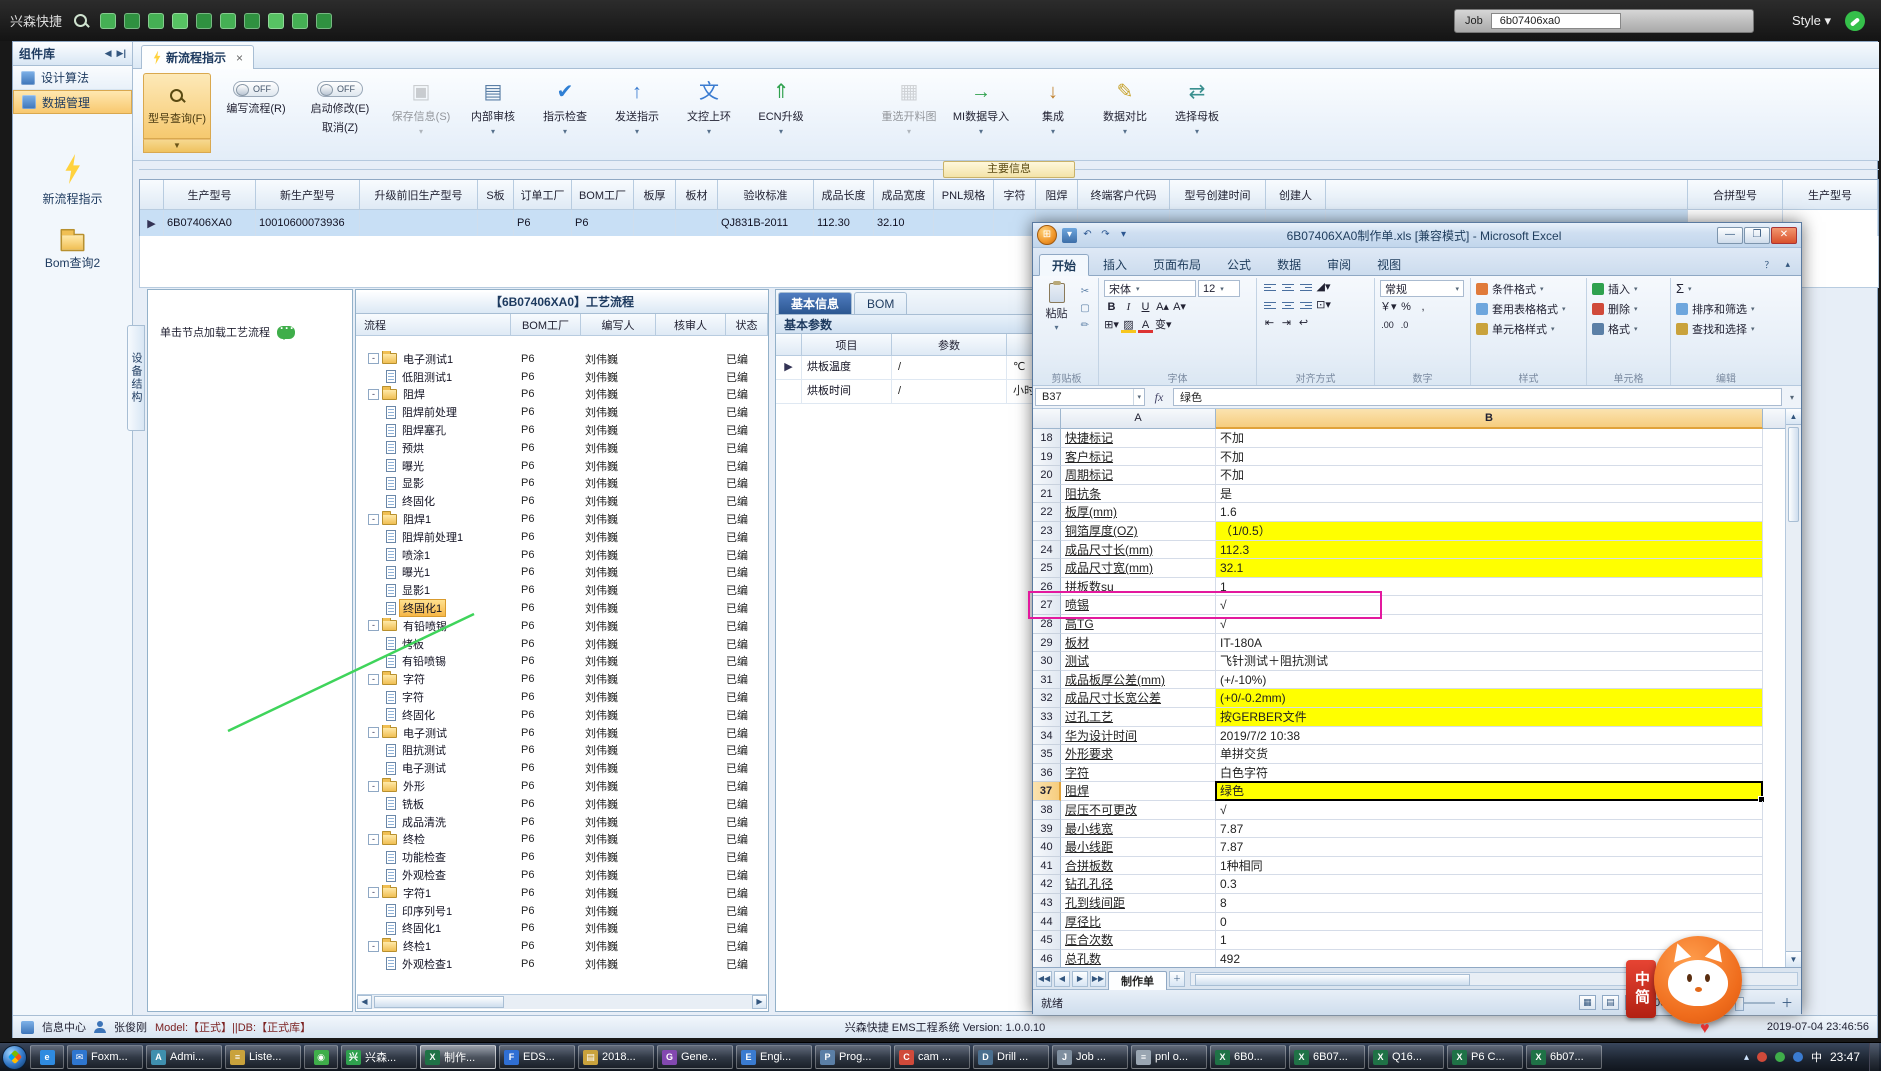 Image resolution: width=1881 pixels, height=1071 pixels. I want to click on table-header-cell: BOM工厂, so click(603, 195).